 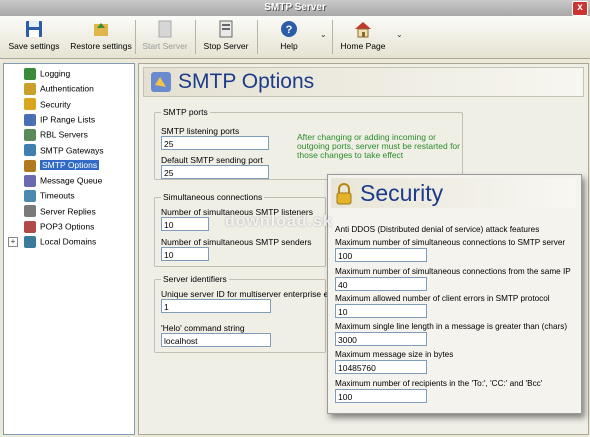 I want to click on tree-item: POP3 Options, so click(x=59, y=226).